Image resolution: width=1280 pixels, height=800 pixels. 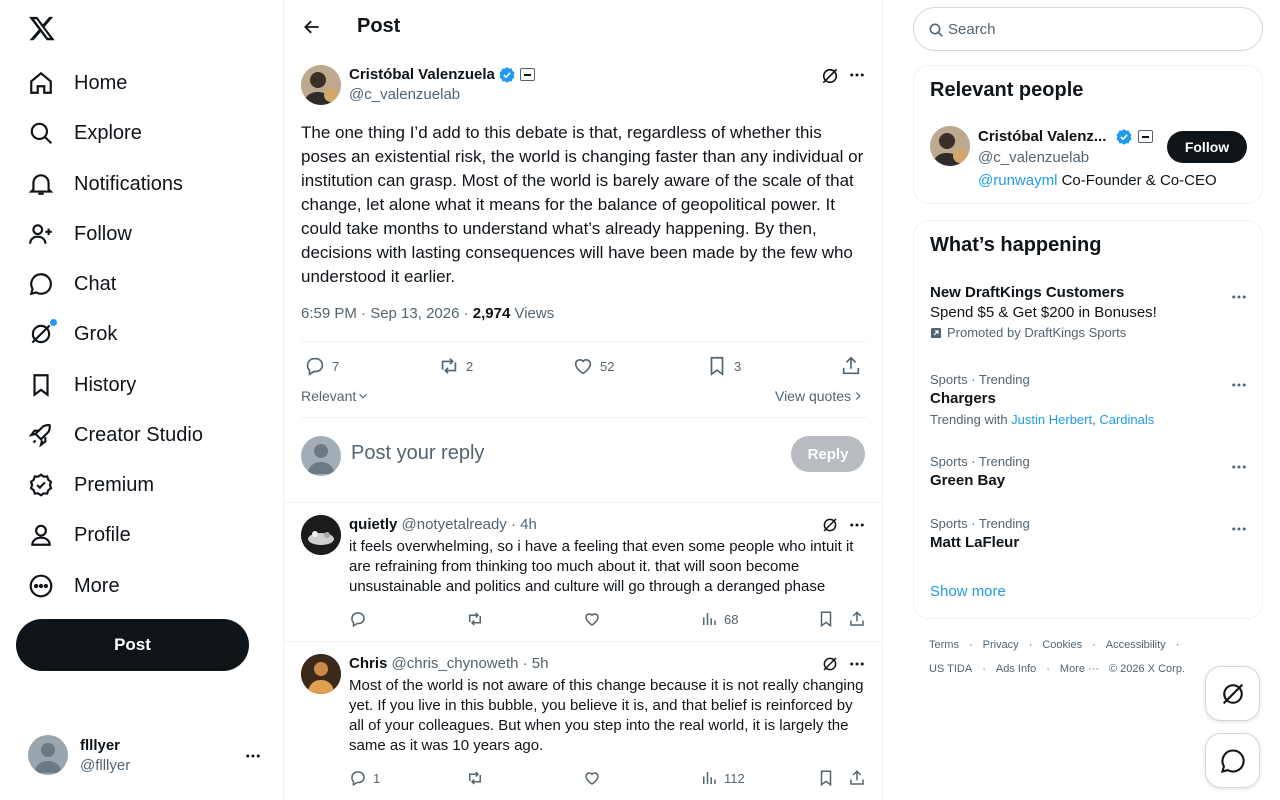 I want to click on reply-author-name: quietly, so click(x=373, y=524).